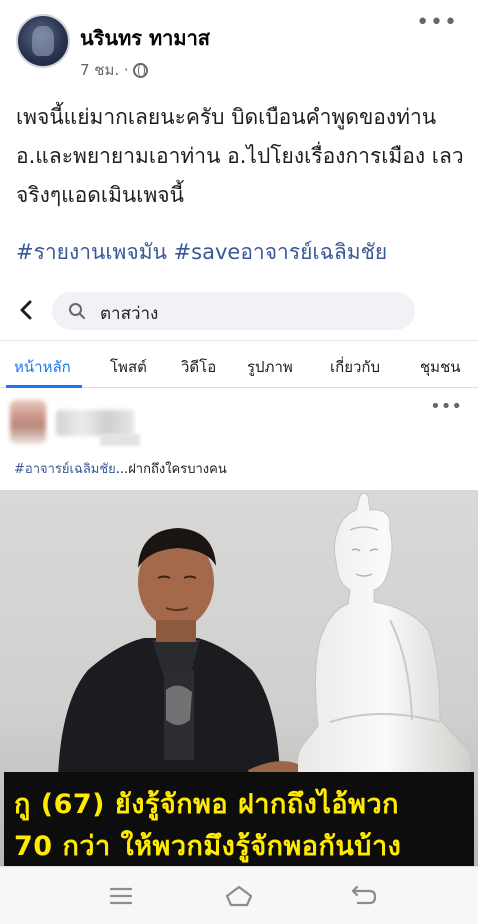 Image resolution: width=478 pixels, height=924 pixels. I want to click on post-header: นรินทร ทามาส 7 ชม. · •••, so click(239, 44).